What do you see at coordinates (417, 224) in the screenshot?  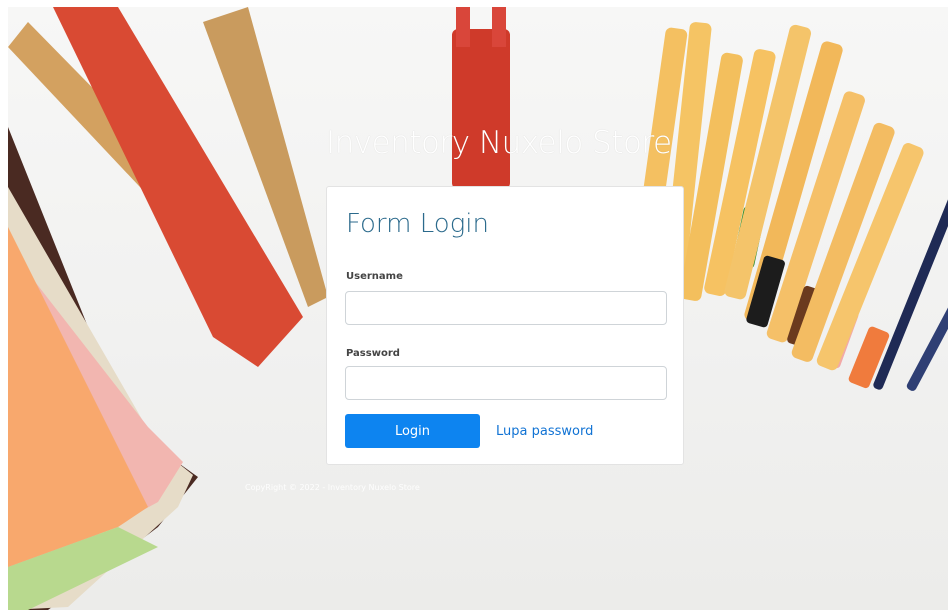 I see `form-title: Form Login` at bounding box center [417, 224].